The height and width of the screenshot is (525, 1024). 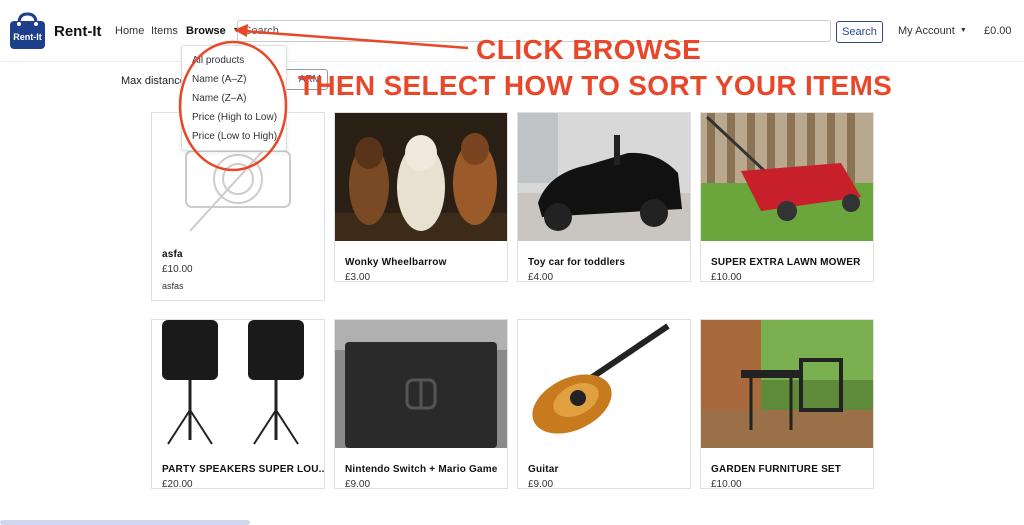 What do you see at coordinates (543, 469) in the screenshot?
I see `product-title: Guitar` at bounding box center [543, 469].